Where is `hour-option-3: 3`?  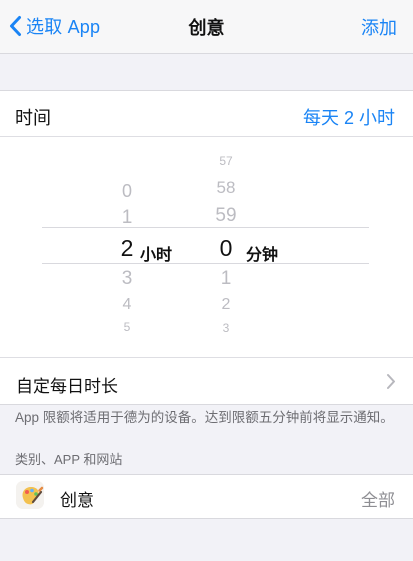 hour-option-3: 3 is located at coordinates (127, 278).